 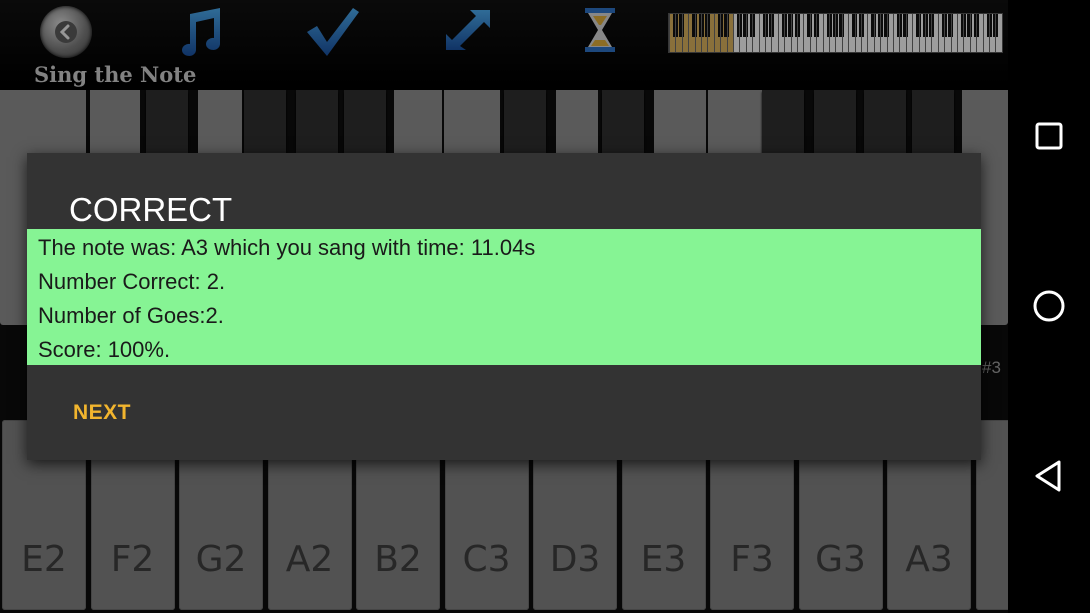 I want to click on result-score-line: Score: 100%., so click(x=104, y=349).